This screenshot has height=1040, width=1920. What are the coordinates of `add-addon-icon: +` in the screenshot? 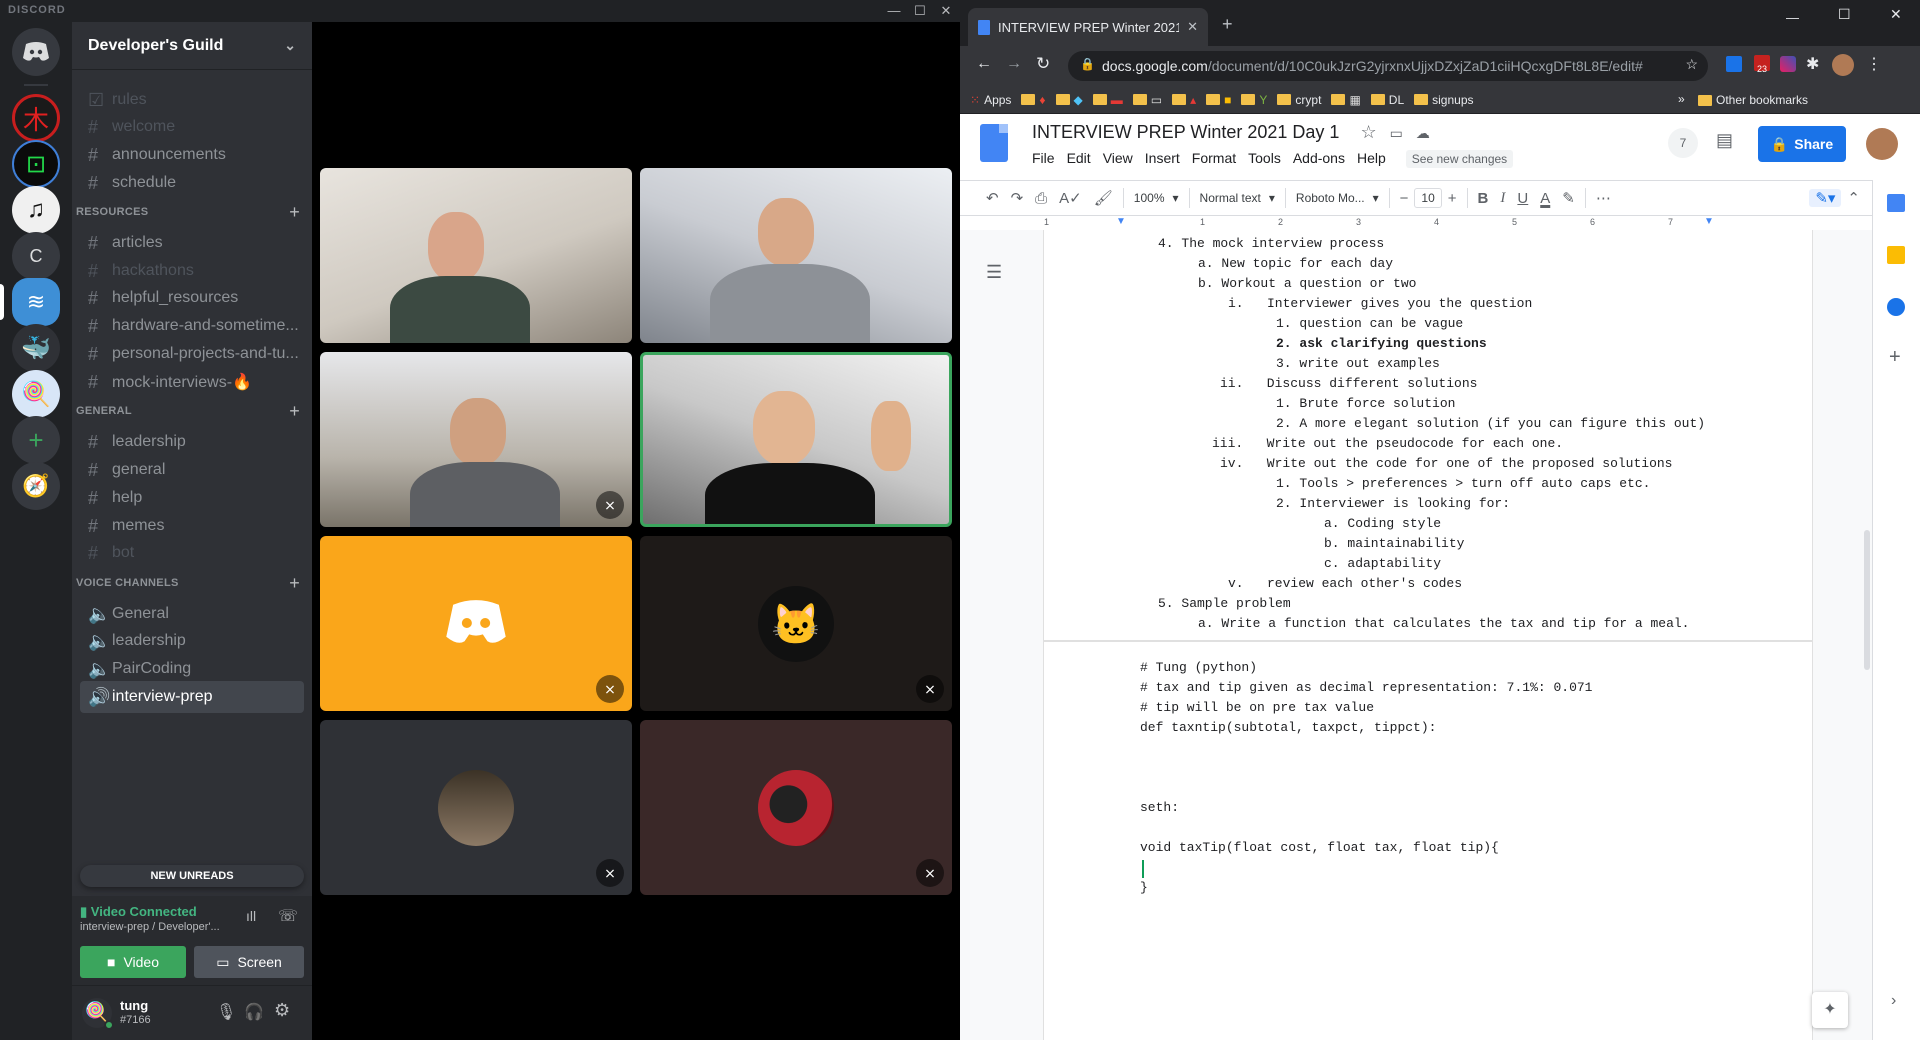 It's located at (1895, 357).